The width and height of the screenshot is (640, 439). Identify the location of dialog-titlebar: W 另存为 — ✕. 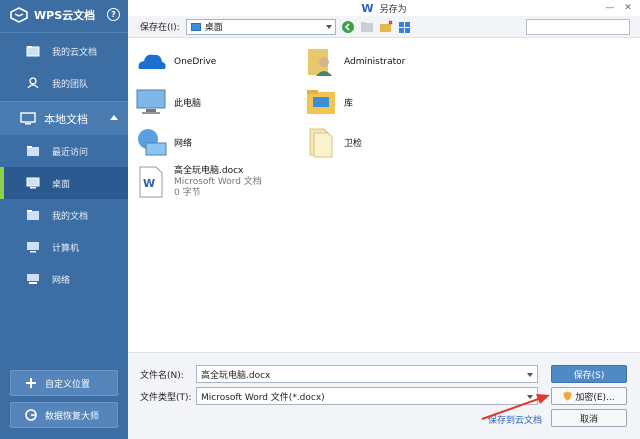
(384, 8).